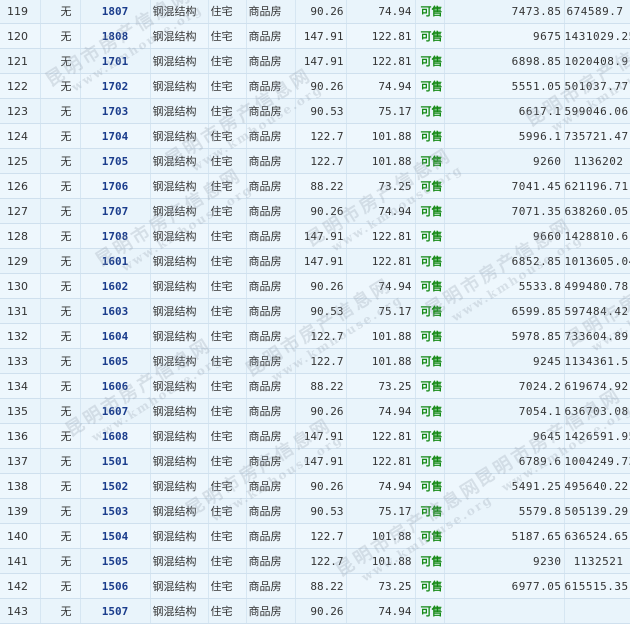  What do you see at coordinates (115, 286) in the screenshot?
I see `room-number-link: 1602` at bounding box center [115, 286].